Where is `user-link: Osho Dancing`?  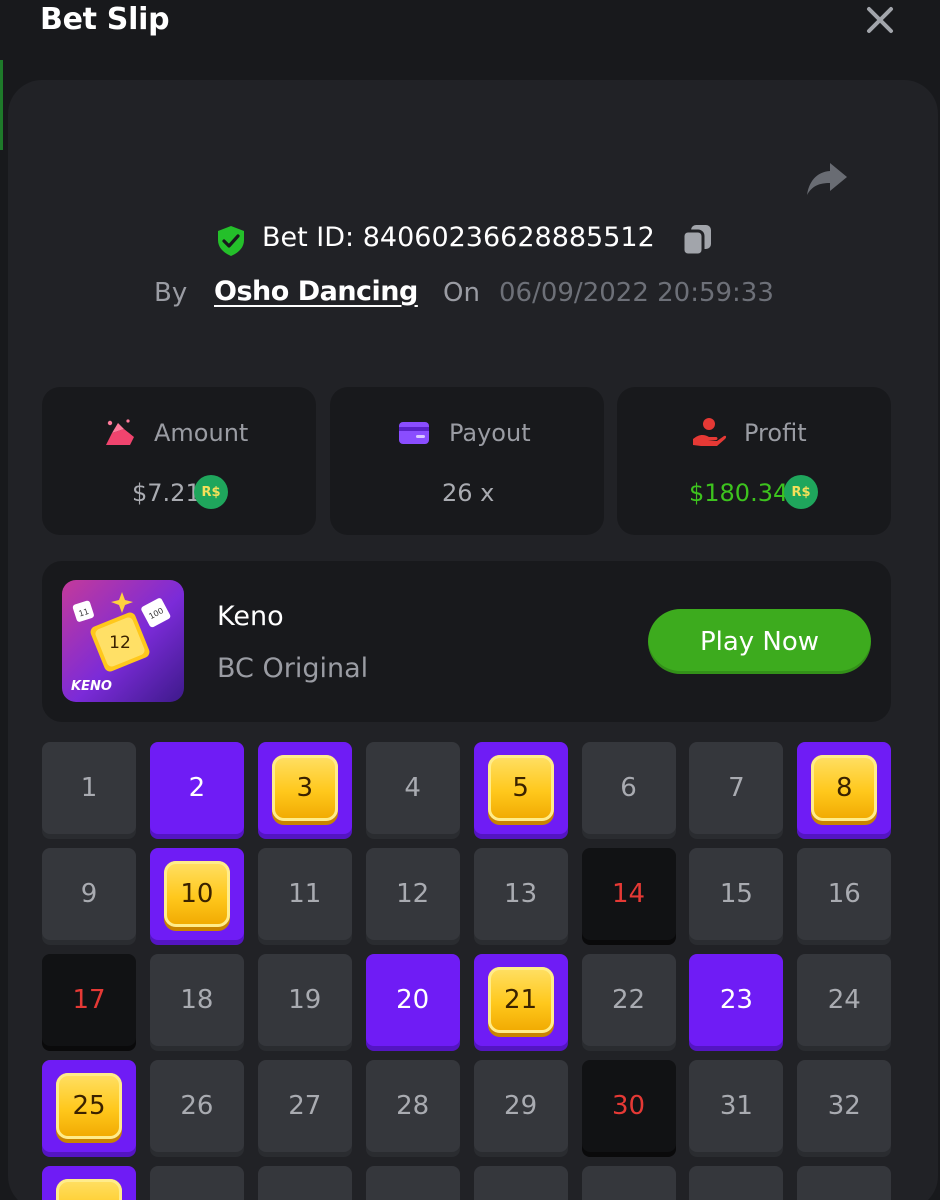 user-link: Osho Dancing is located at coordinates (316, 291).